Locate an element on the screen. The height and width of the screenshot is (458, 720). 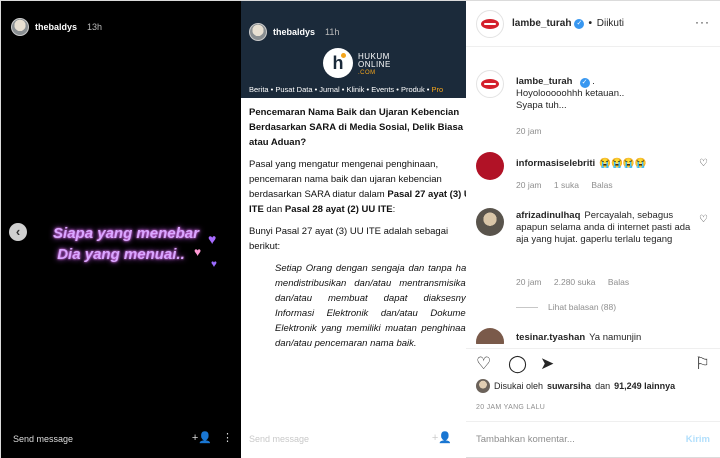
comment-icon: ◯ is located at coordinates (517, 363).